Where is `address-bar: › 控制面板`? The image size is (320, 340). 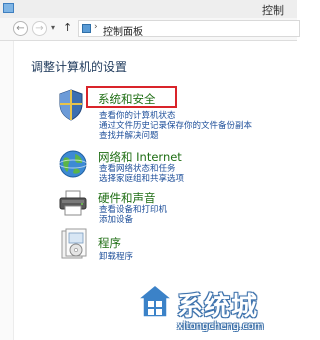
address-bar: › 控制面板 is located at coordinates (189, 29).